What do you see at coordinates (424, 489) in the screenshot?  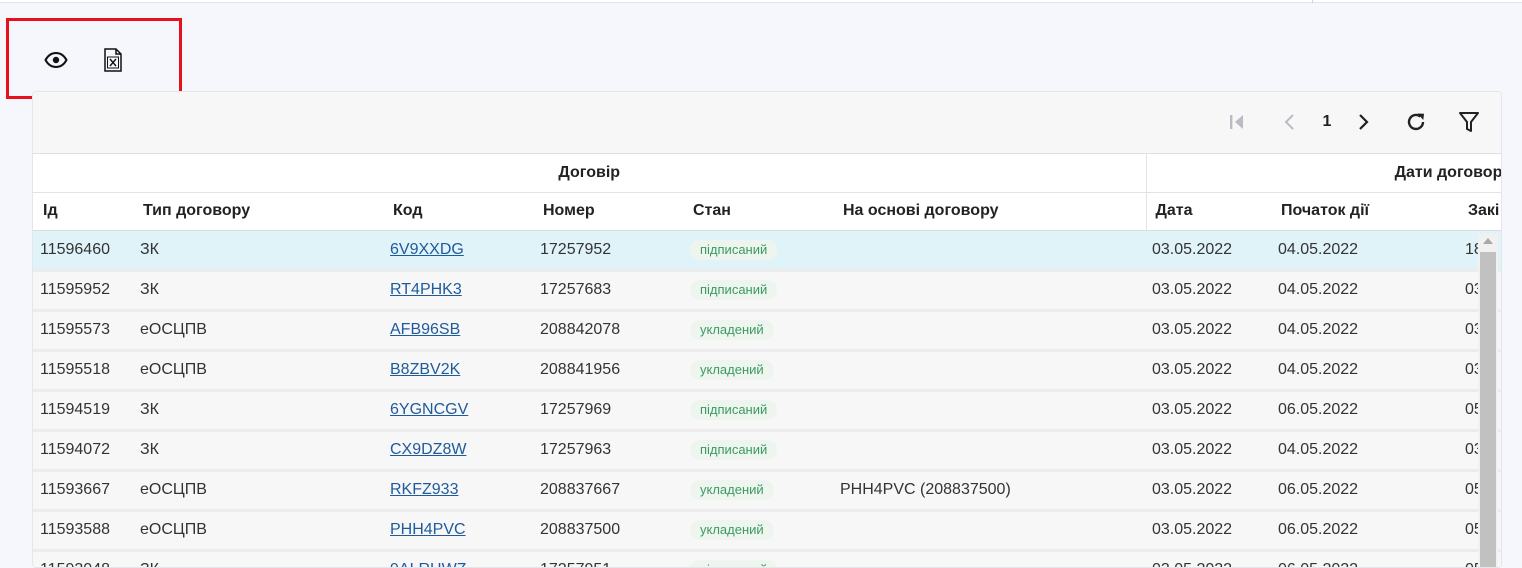 I see `contract-code-link: RKFZ933` at bounding box center [424, 489].